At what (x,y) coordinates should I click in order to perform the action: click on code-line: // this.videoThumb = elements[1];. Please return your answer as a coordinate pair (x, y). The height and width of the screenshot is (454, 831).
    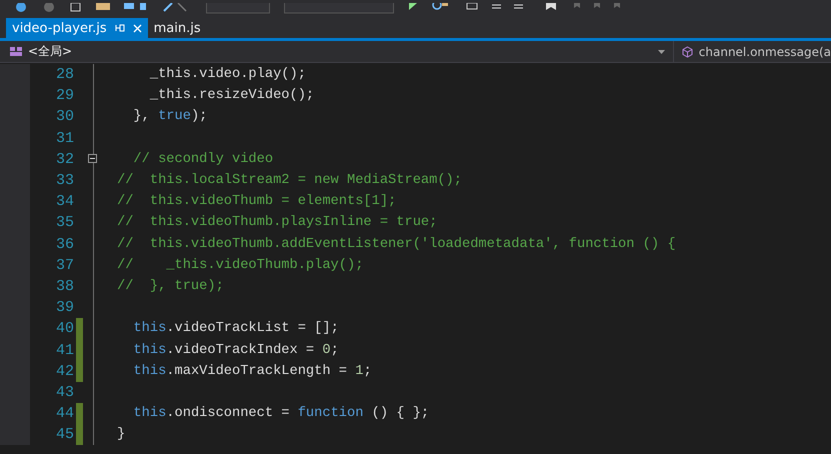
    Looking at the image, I should click on (256, 202).